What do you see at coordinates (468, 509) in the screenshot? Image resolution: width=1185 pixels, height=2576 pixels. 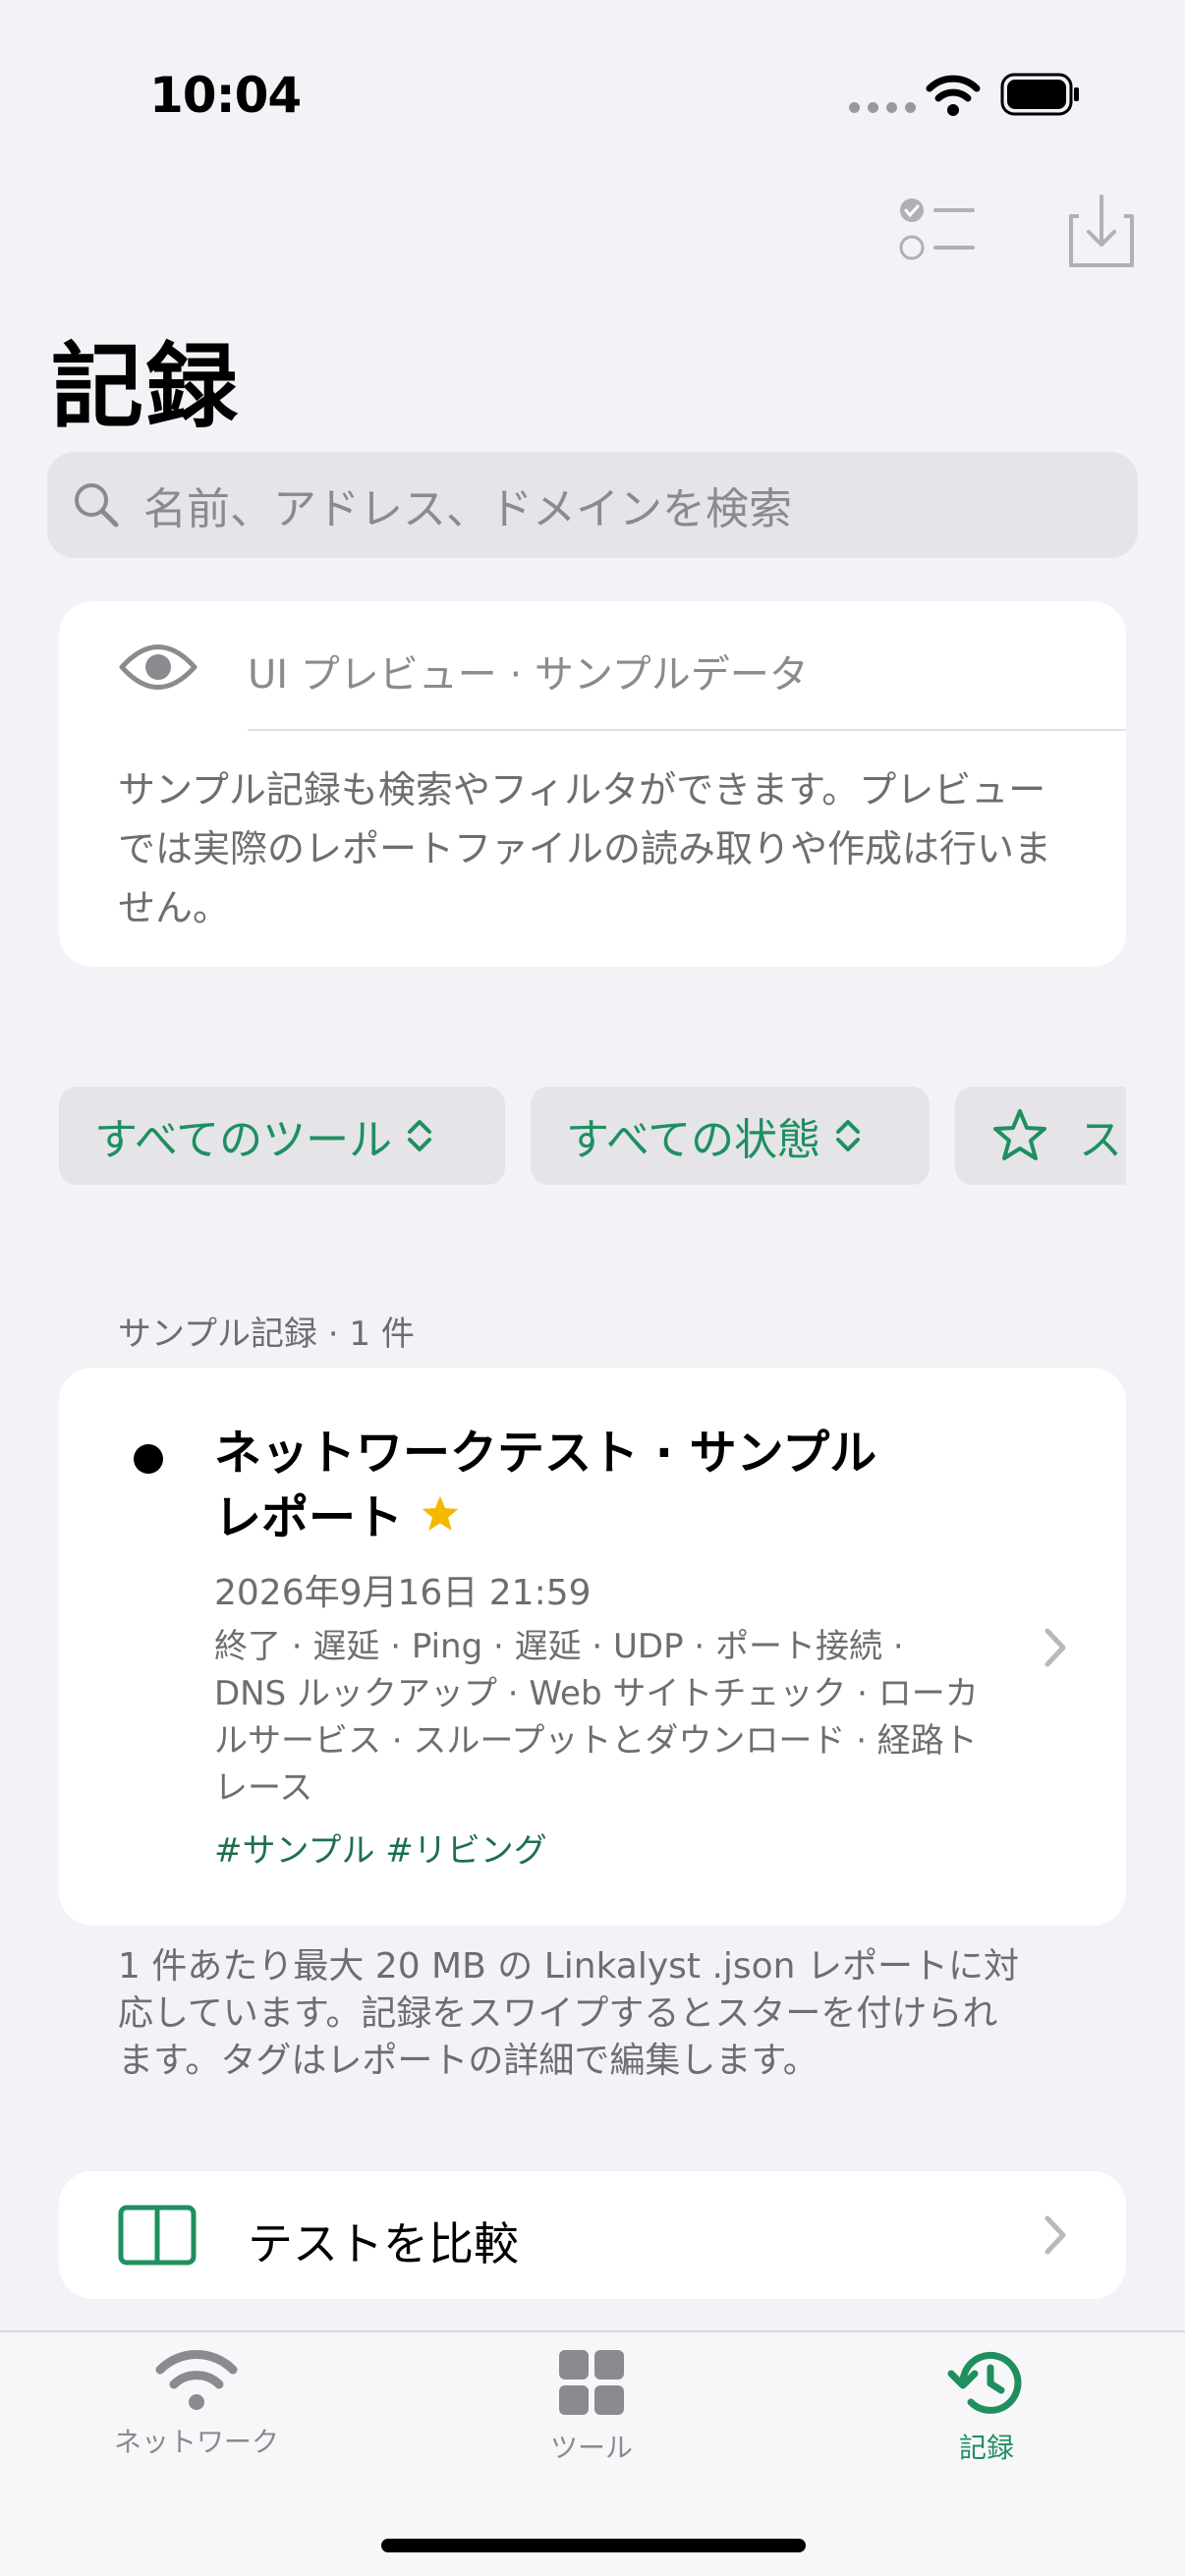 I see `search-placeholder: 名前、アドレス、ドメインを検索` at bounding box center [468, 509].